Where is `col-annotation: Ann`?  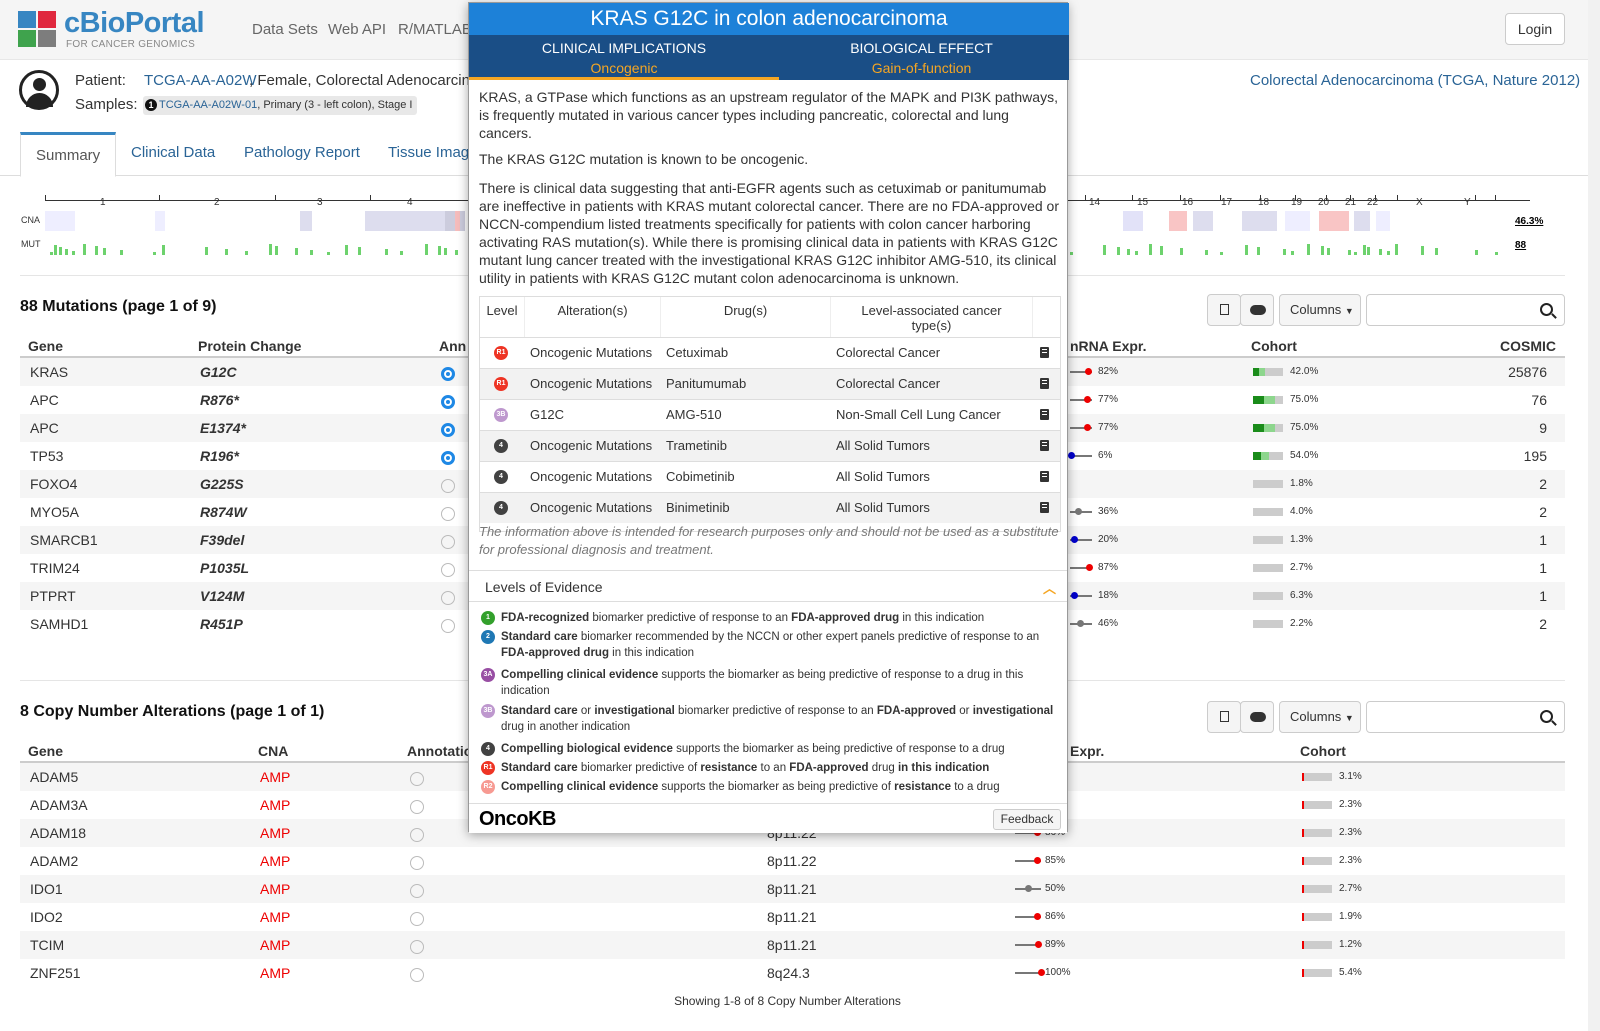
col-annotation: Ann is located at coordinates (452, 346).